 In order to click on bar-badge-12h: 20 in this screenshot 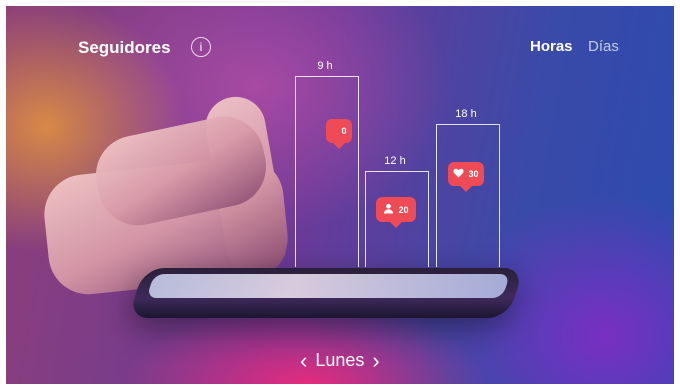, I will do `click(396, 212)`.